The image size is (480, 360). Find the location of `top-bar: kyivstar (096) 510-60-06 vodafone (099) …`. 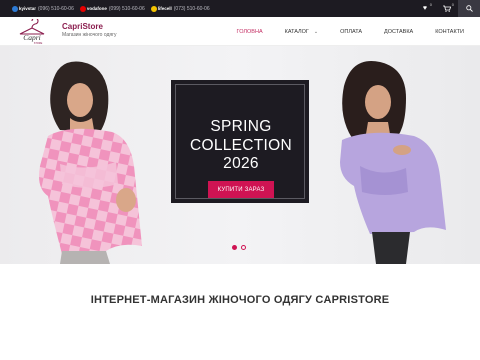

top-bar: kyivstar (096) 510-60-06 vodafone (099) … is located at coordinates (240, 8).